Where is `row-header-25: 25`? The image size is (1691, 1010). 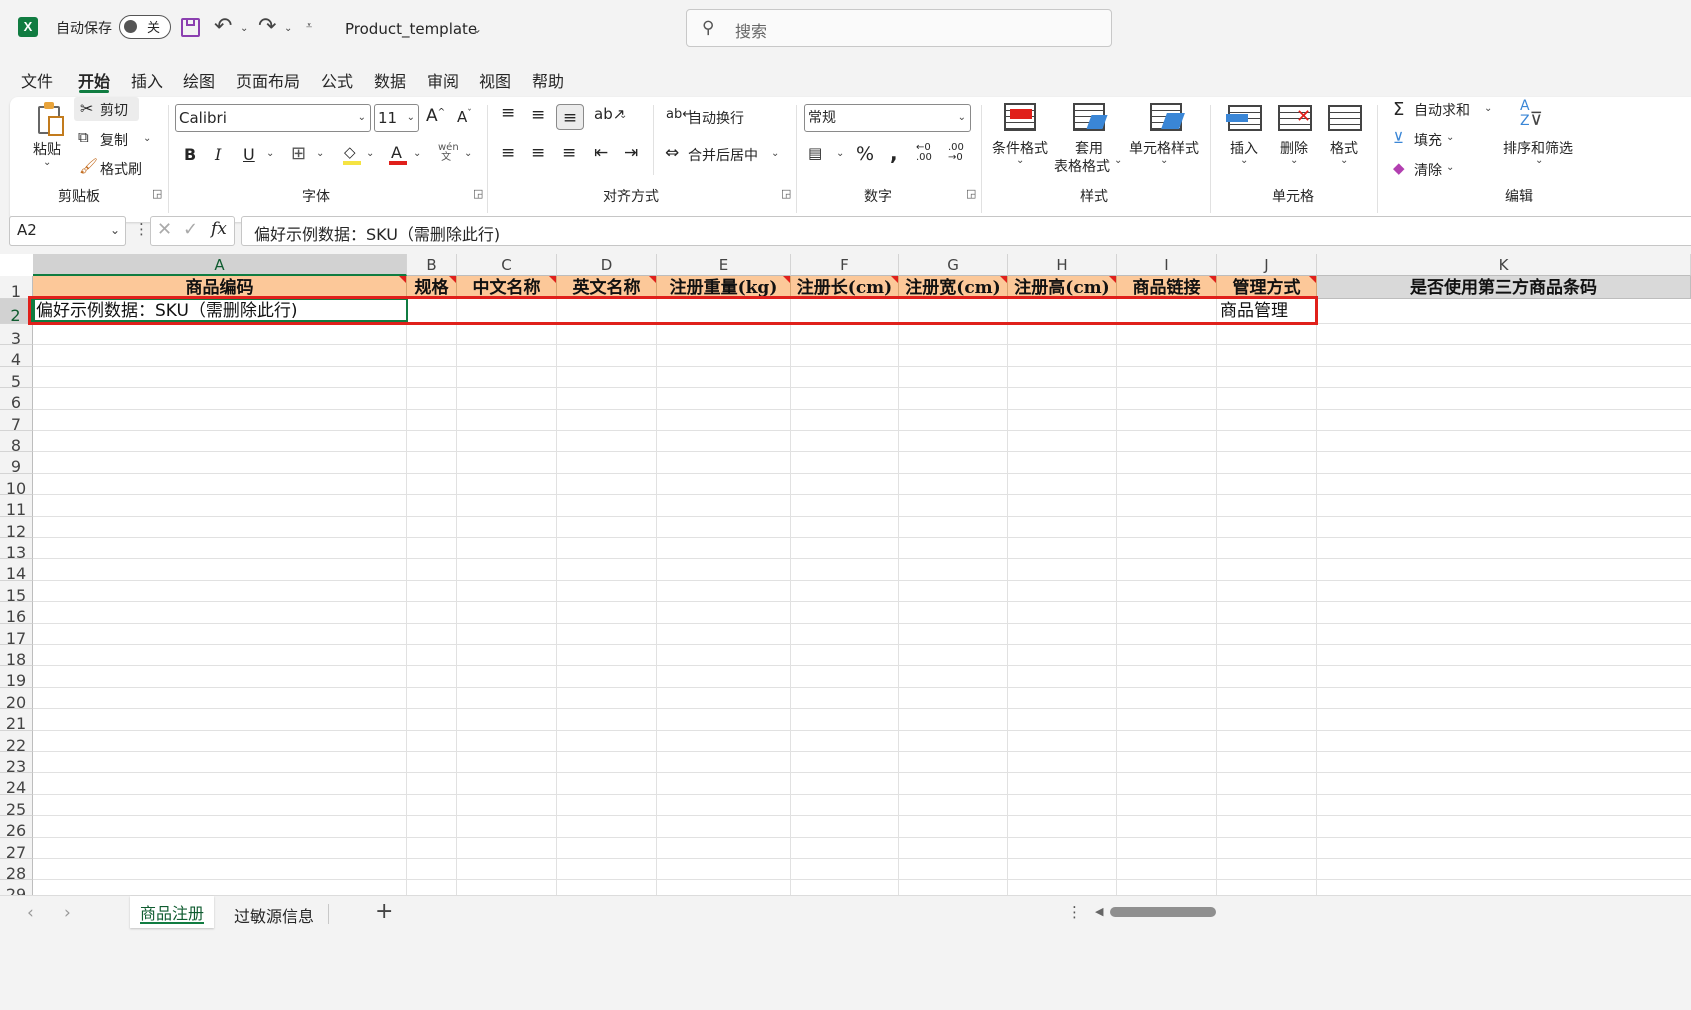 row-header-25: 25 is located at coordinates (16, 806).